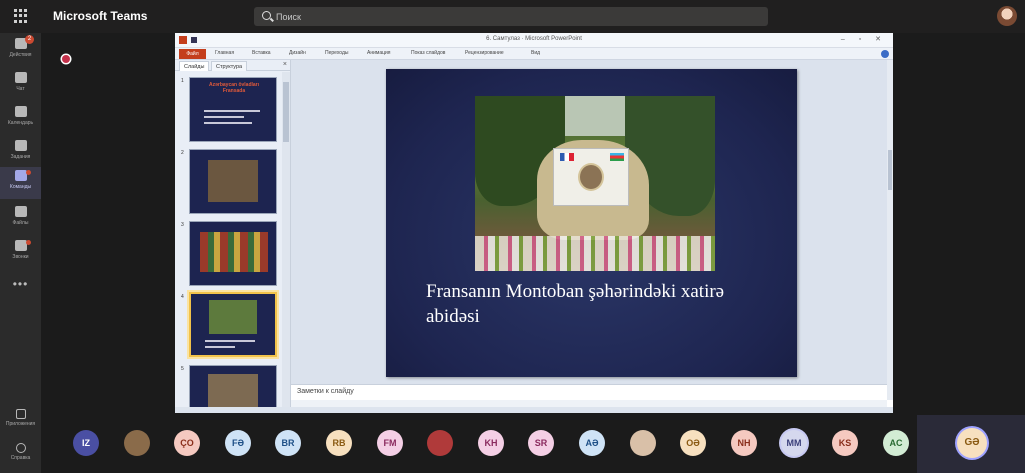 The width and height of the screenshot is (1025, 473). Describe the element at coordinates (20, 51) in the screenshot. I see `rail-item-activity: 2 Действия` at that location.